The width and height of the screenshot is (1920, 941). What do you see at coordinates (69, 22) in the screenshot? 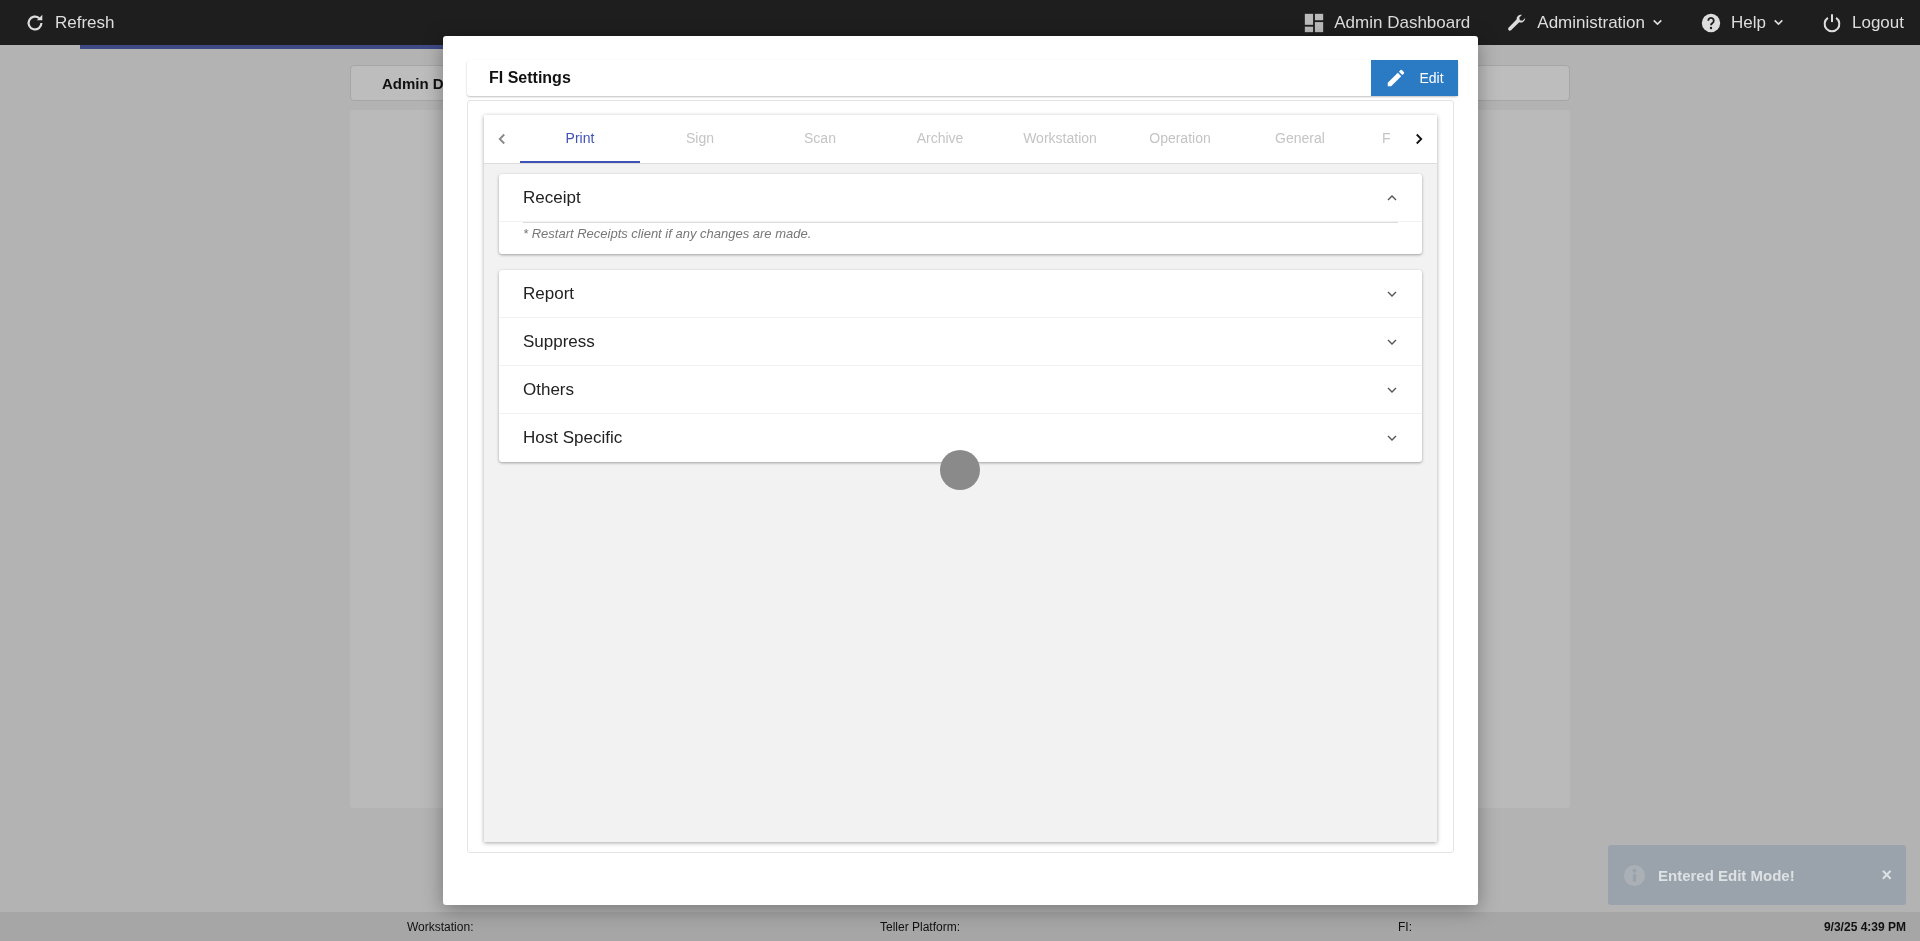
I see `refresh-button: Refresh` at bounding box center [69, 22].